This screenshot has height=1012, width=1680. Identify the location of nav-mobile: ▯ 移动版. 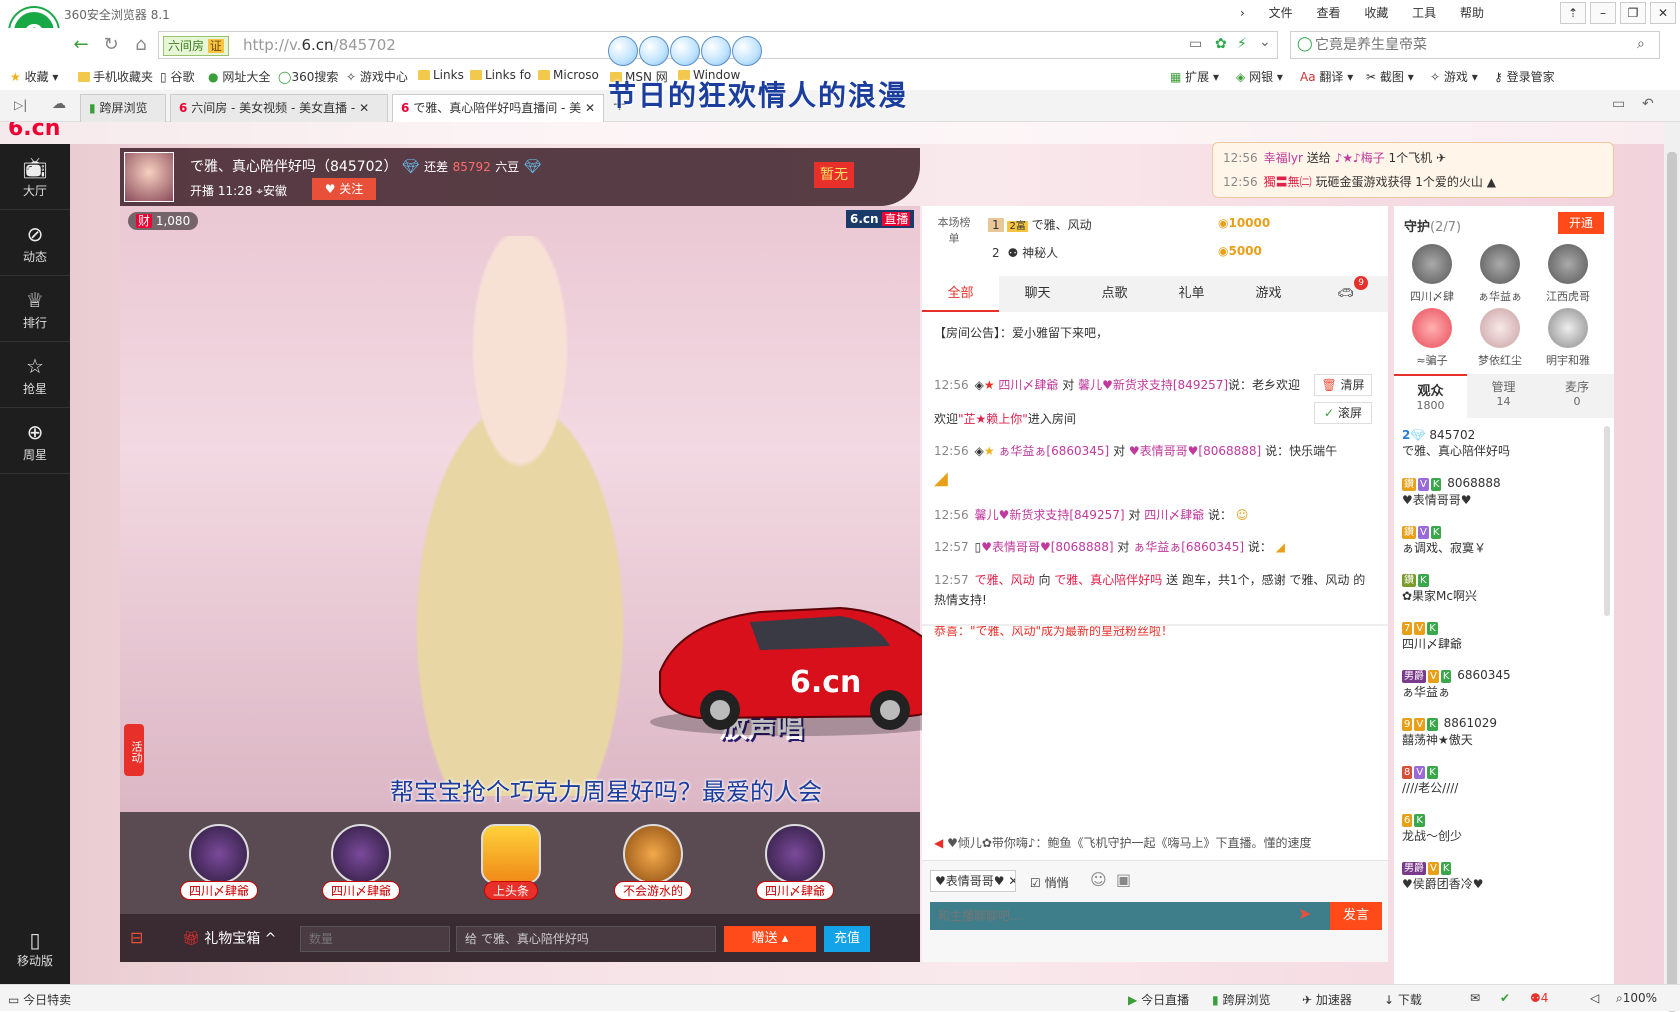
(35, 948).